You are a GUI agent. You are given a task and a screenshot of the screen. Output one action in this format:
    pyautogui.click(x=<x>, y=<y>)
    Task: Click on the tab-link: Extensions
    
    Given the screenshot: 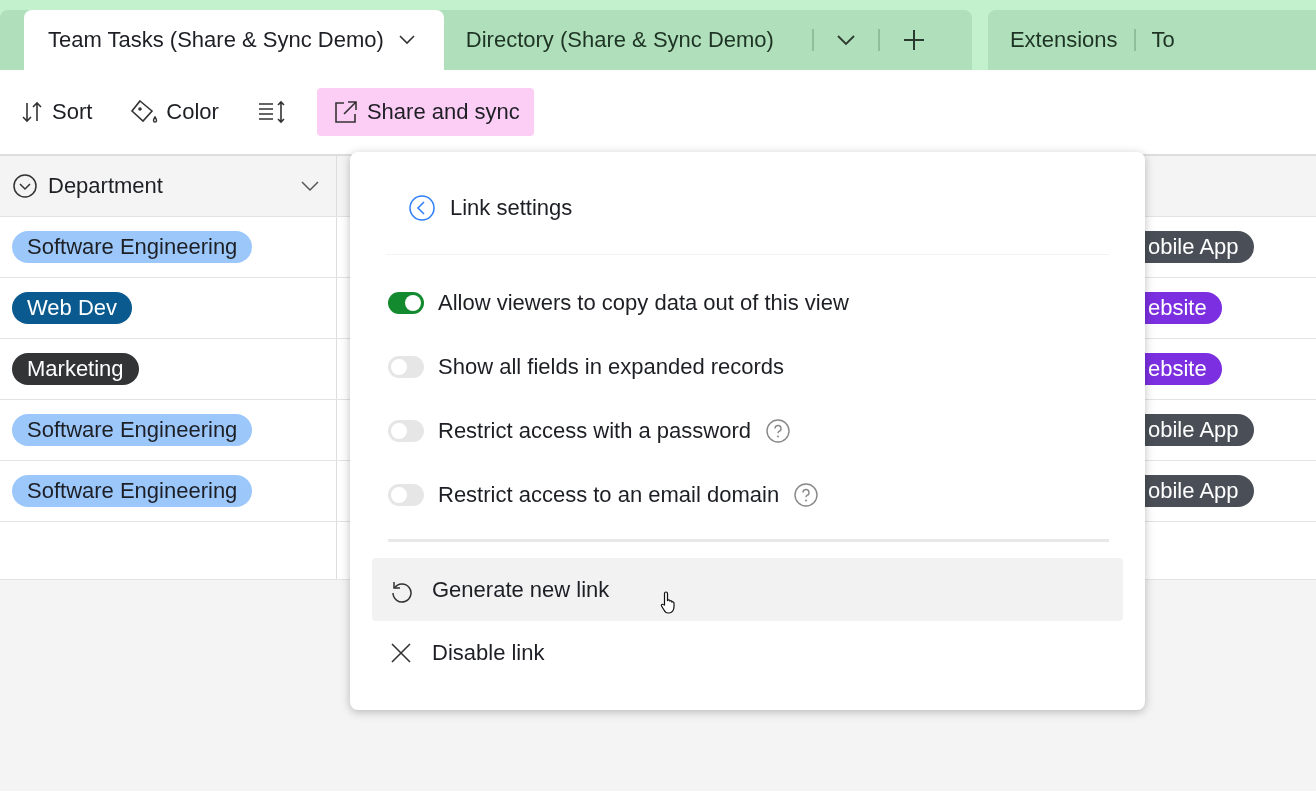 What is the action you would take?
    pyautogui.click(x=1063, y=40)
    